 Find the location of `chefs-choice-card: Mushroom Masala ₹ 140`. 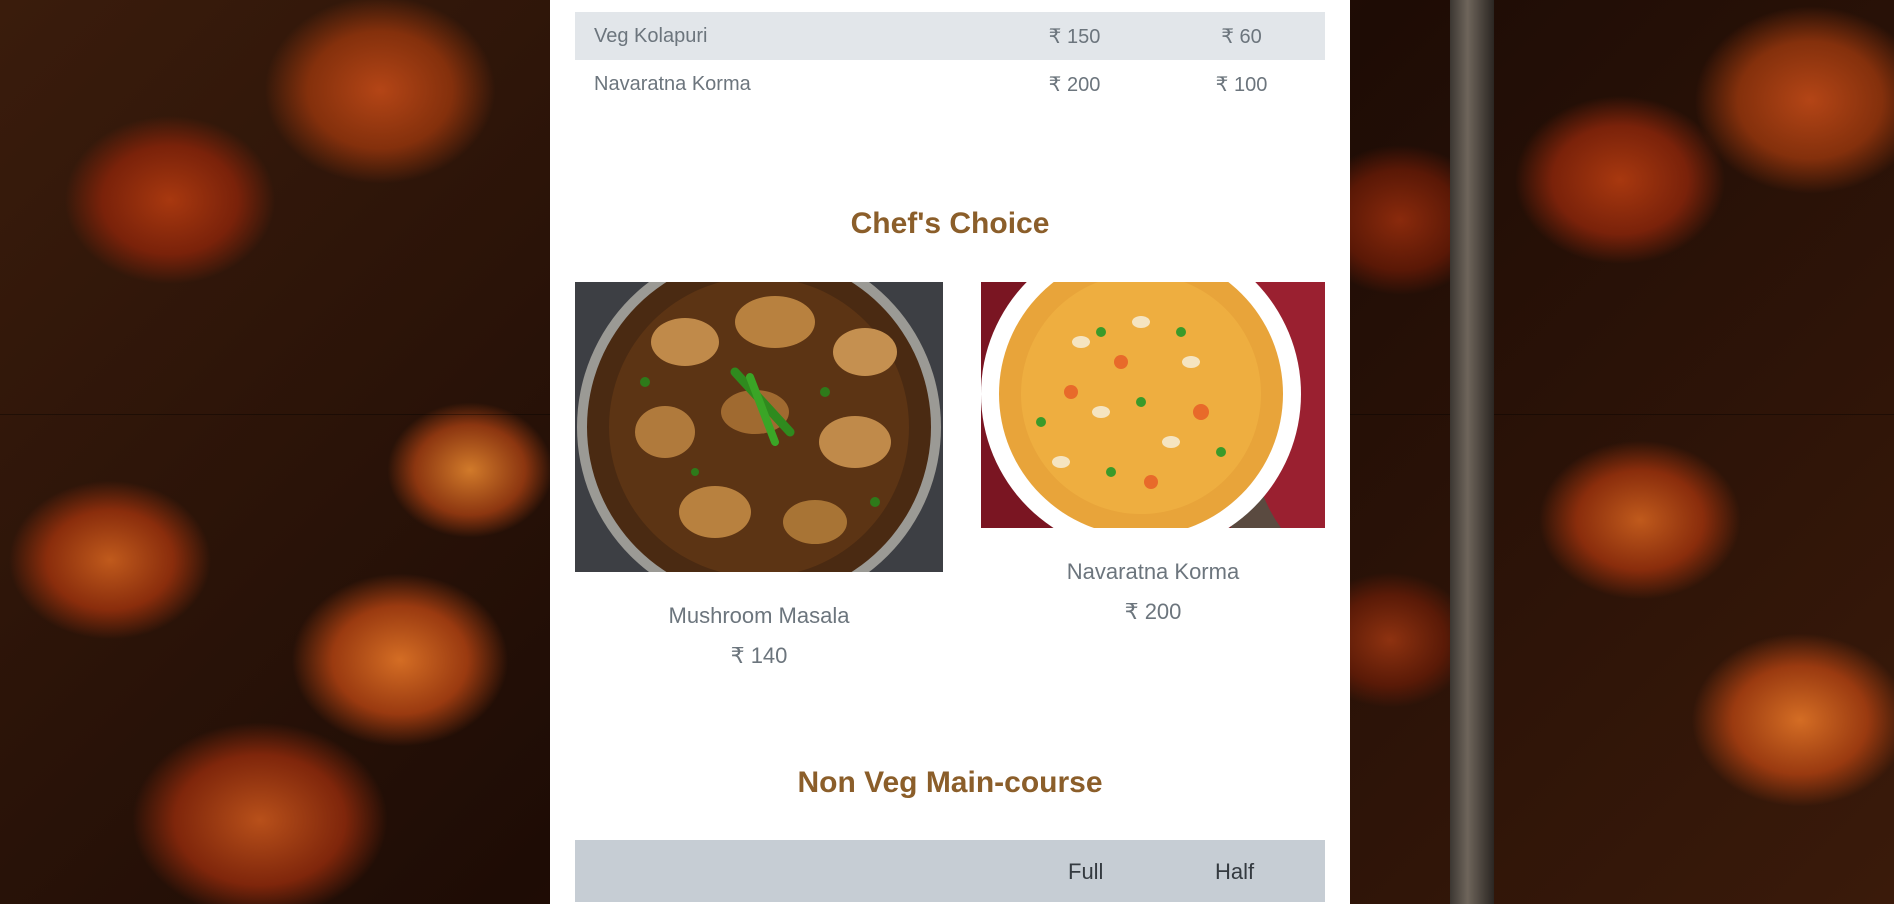

chefs-choice-card: Mushroom Masala ₹ 140 is located at coordinates (759, 475).